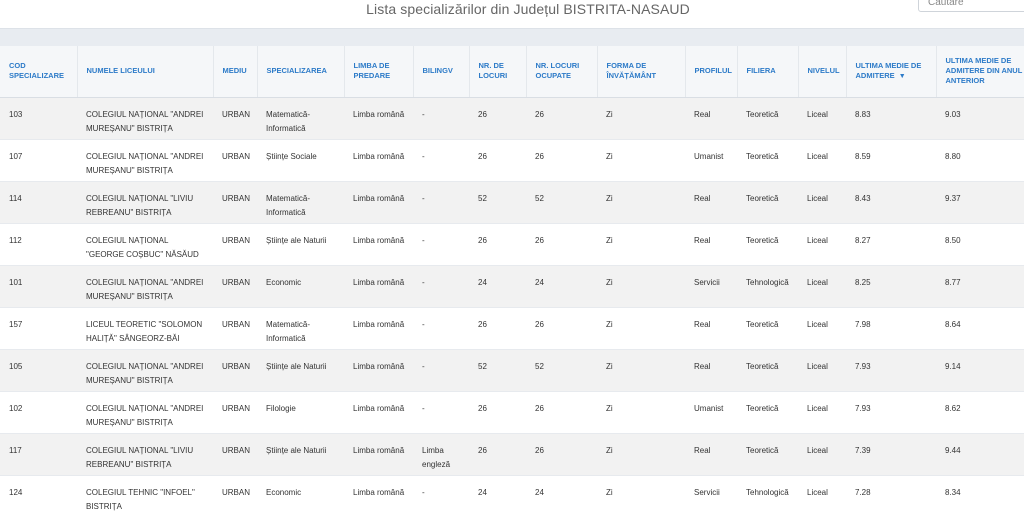  Describe the element at coordinates (761, 71) in the screenshot. I see `column-header-label: FILIERA` at that location.